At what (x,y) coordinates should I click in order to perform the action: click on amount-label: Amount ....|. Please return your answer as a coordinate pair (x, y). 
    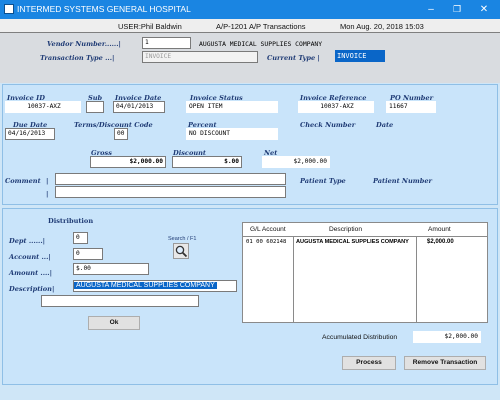
    Looking at the image, I should click on (31, 273).